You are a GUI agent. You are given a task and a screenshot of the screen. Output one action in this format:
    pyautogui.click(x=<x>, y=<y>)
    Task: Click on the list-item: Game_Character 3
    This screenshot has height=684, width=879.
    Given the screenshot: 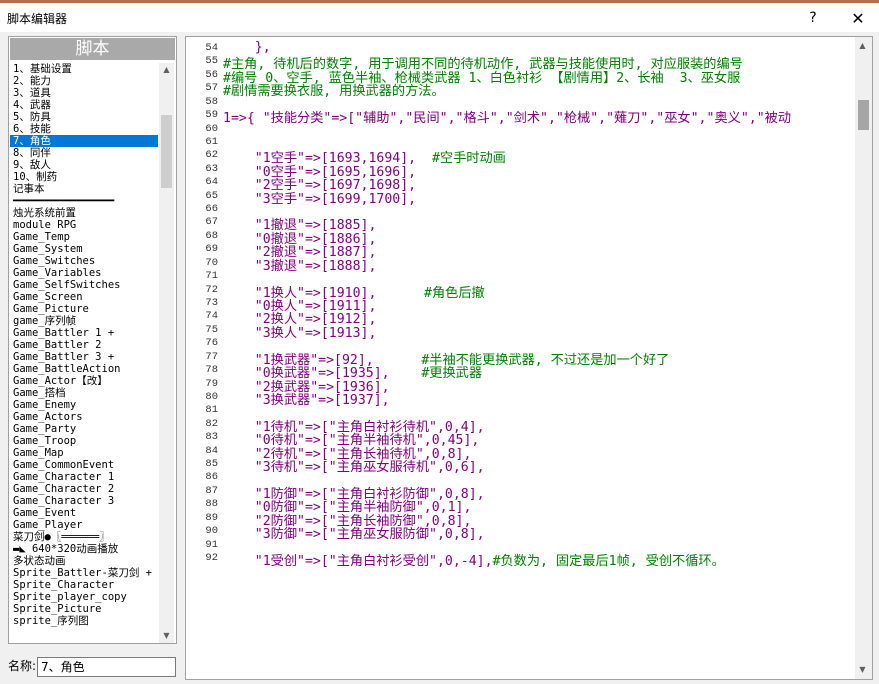 What is the action you would take?
    pyautogui.click(x=84, y=501)
    